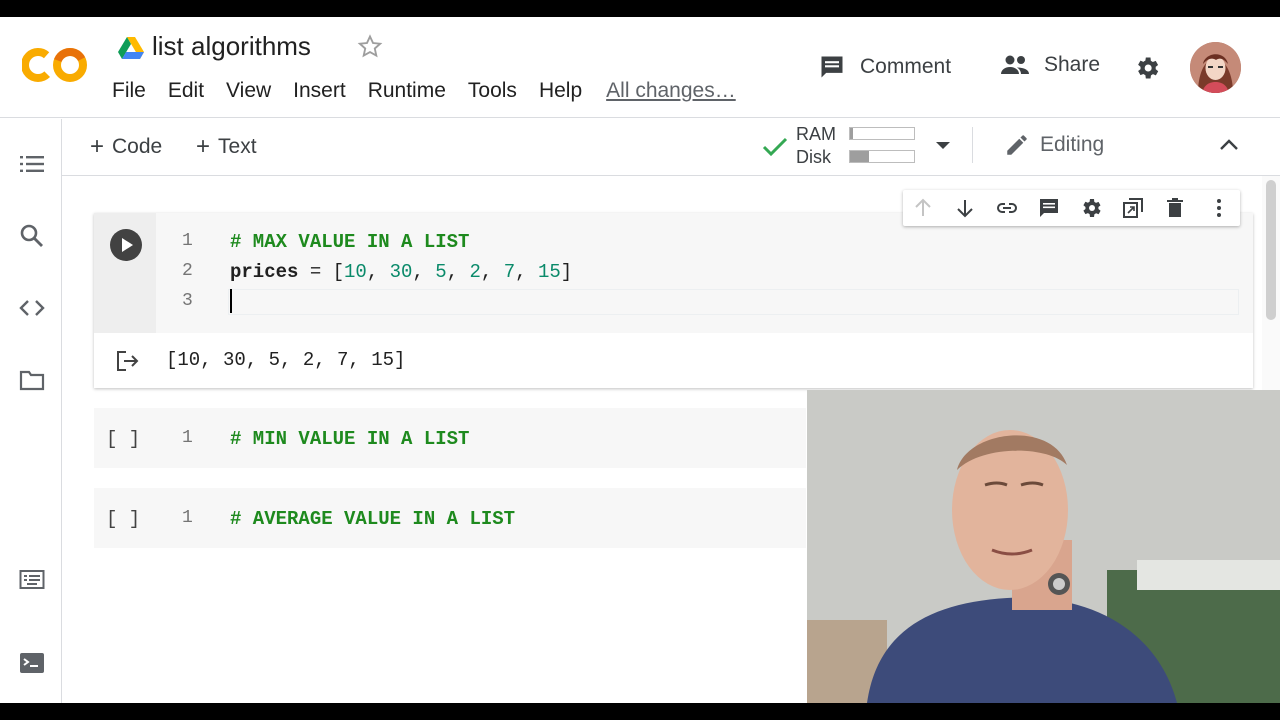 This screenshot has height=720, width=1280. I want to click on more-vert-icon, so click(1219, 208).